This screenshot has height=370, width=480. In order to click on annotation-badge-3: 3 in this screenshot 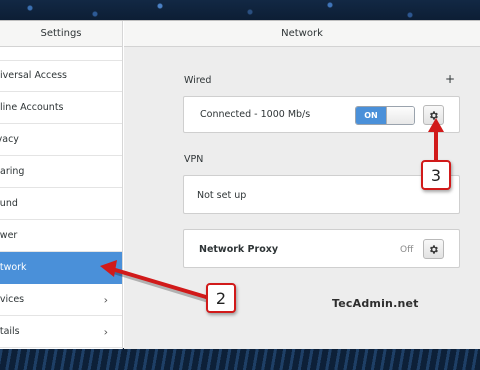, I will do `click(436, 175)`.